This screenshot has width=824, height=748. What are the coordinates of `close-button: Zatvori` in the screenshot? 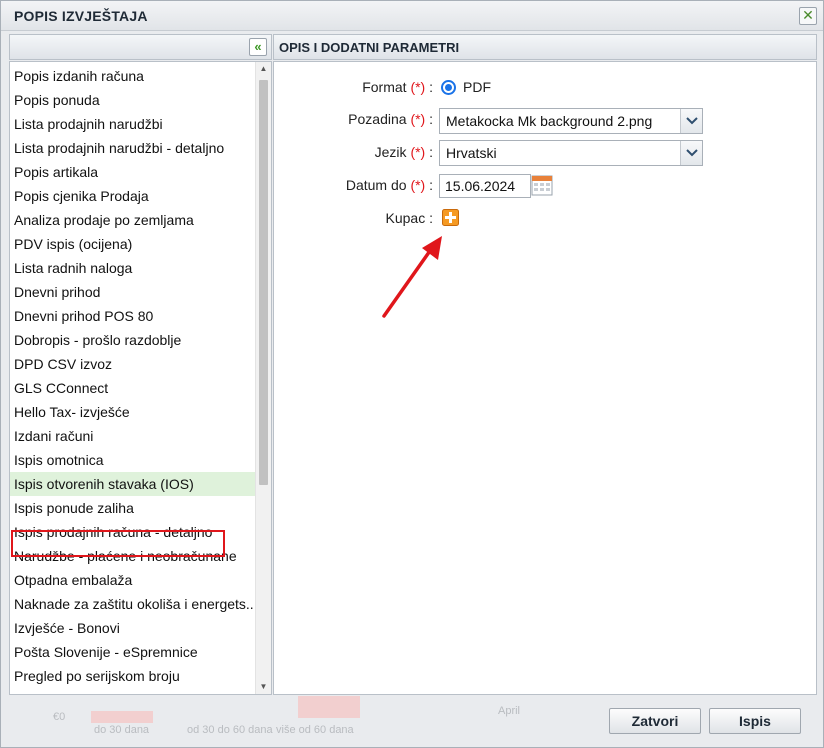 It's located at (655, 721).